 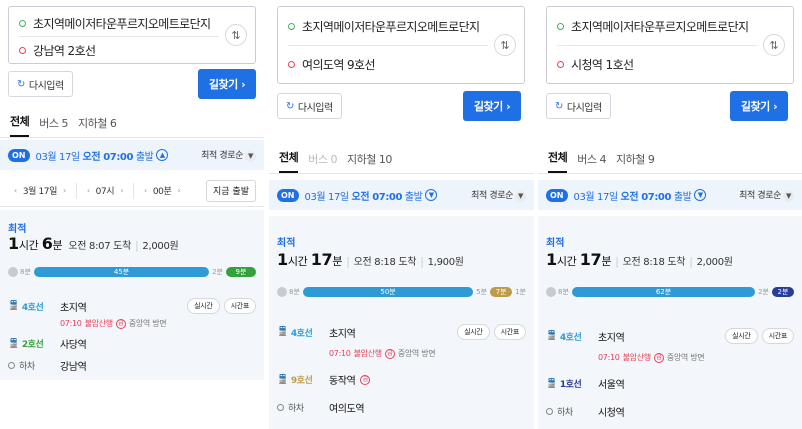 What do you see at coordinates (132, 191) in the screenshot?
I see `time-picker: ‹ 3월 17일 › ‹ 07시 › ‹ 00분 › 지금 출발` at bounding box center [132, 191].